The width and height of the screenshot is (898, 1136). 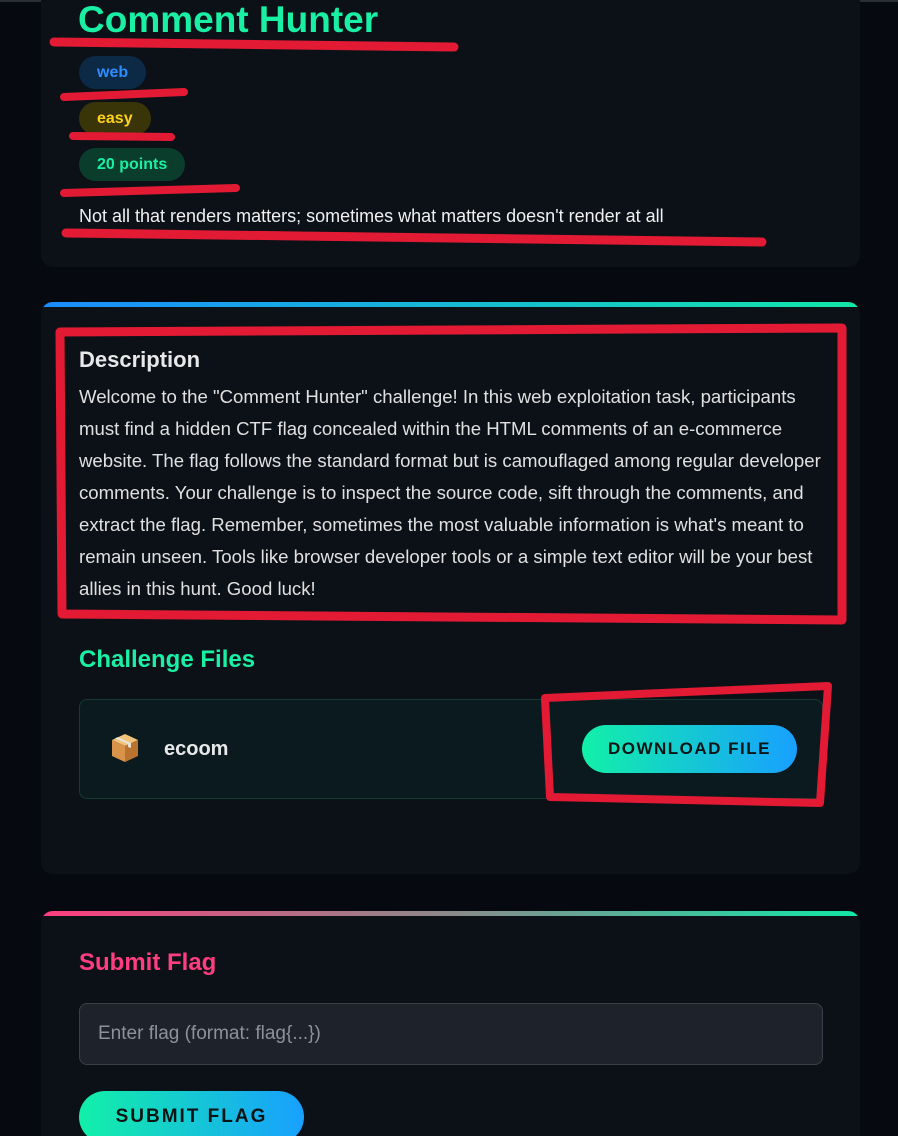 I want to click on package-icon, so click(x=125, y=748).